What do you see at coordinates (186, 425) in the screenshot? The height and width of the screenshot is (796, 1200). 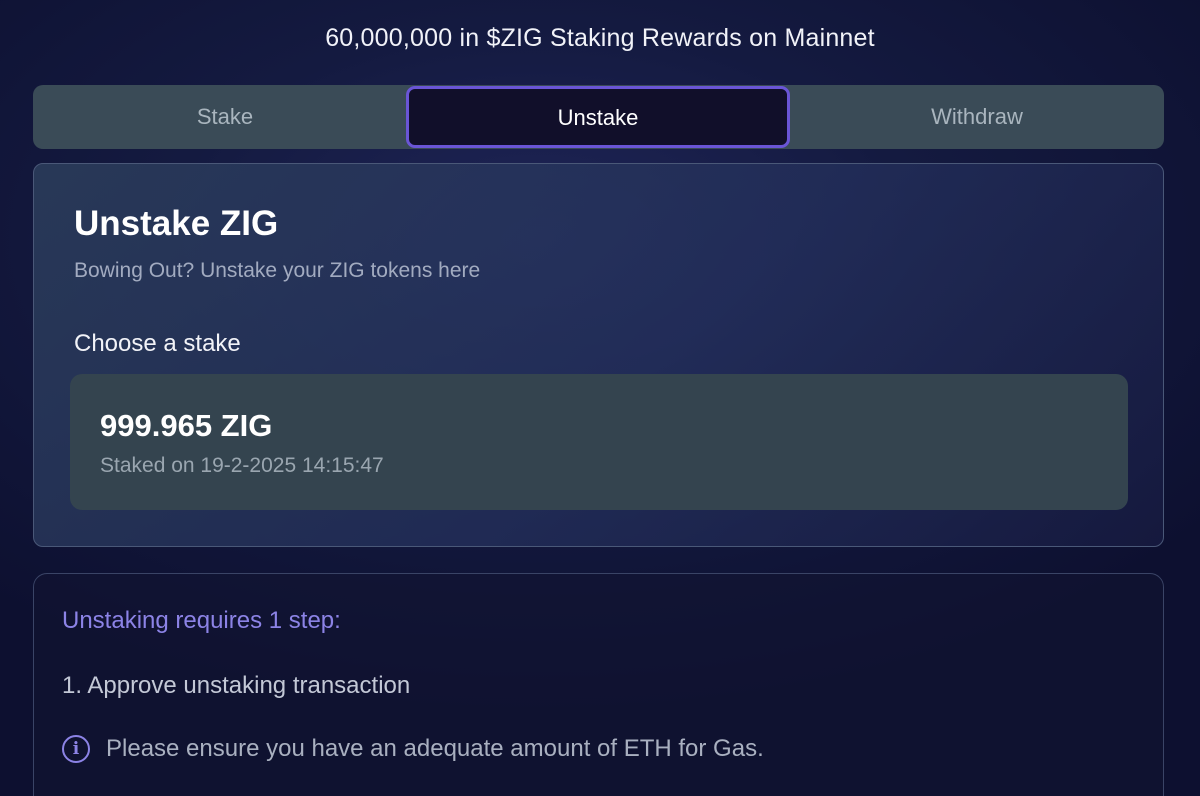 I see `stake-amount: 999.965 ZIG` at bounding box center [186, 425].